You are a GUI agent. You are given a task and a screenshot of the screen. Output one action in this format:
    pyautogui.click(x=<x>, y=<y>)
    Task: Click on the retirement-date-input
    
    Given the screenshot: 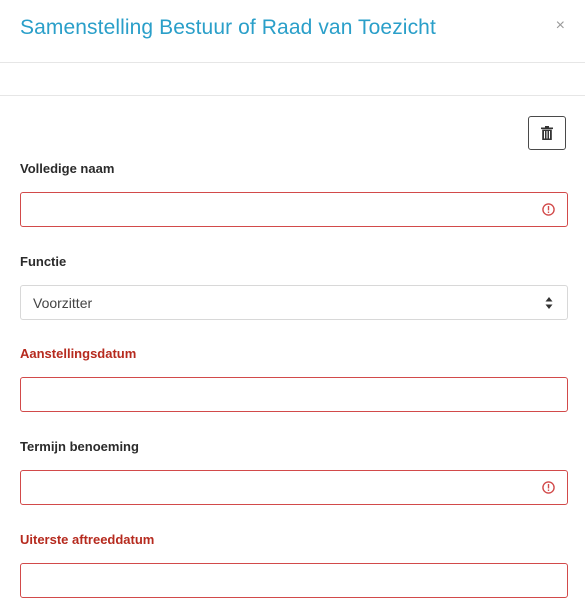 What is the action you would take?
    pyautogui.click(x=294, y=580)
    